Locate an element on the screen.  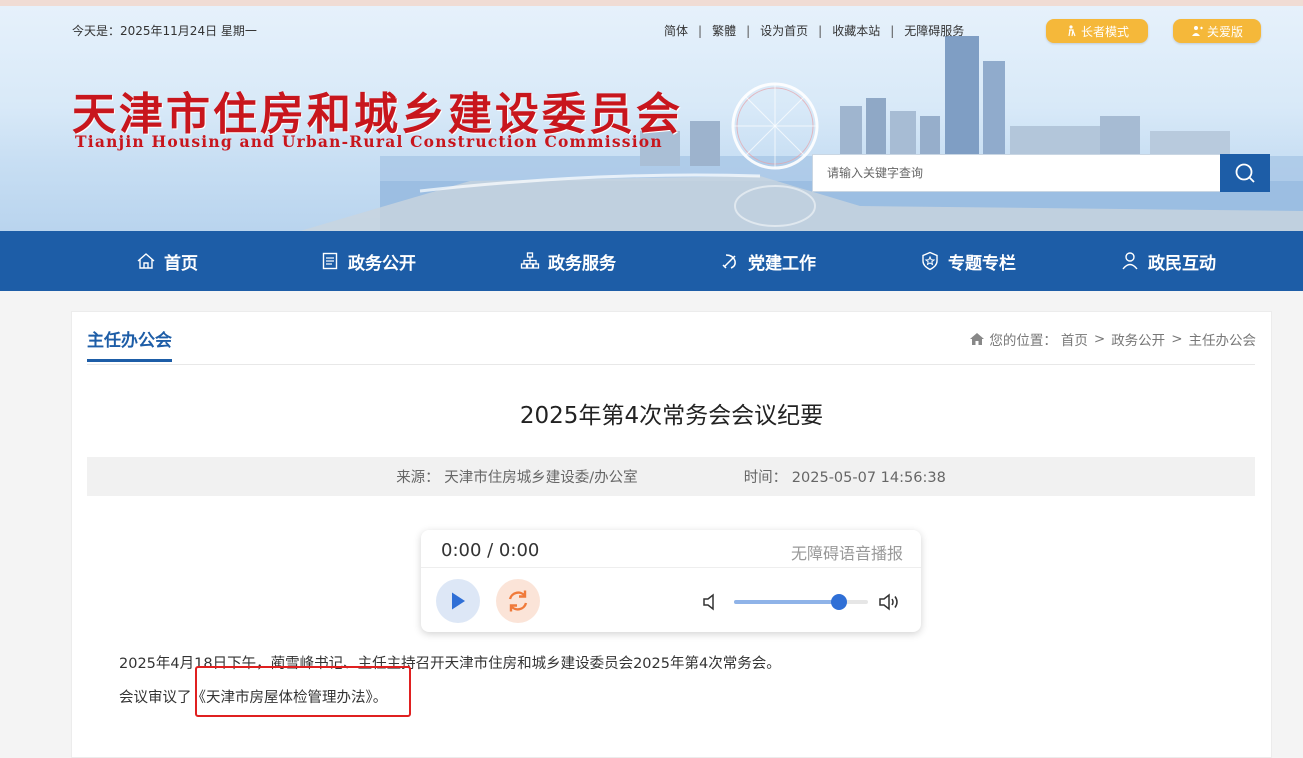
care-version-button: 关爱版 is located at coordinates (1217, 31).